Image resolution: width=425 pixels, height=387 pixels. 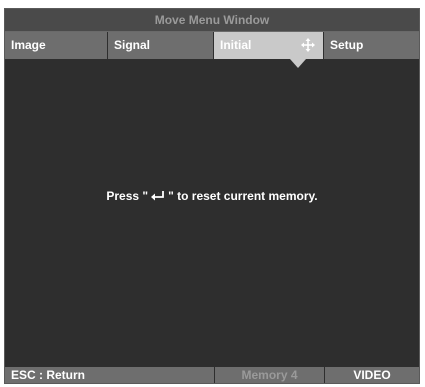 I want to click on active-tab-pointer, so click(x=298, y=63).